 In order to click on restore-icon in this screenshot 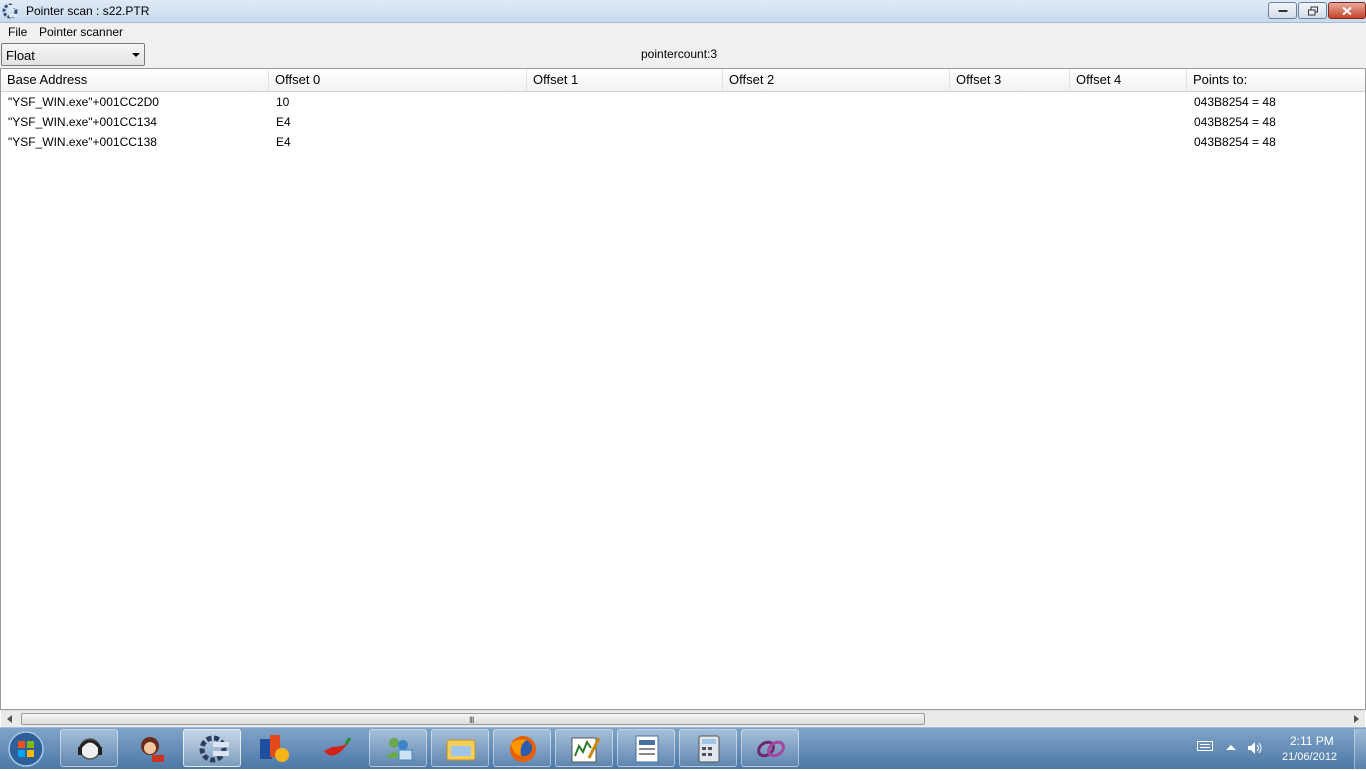, I will do `click(1312, 10)`.